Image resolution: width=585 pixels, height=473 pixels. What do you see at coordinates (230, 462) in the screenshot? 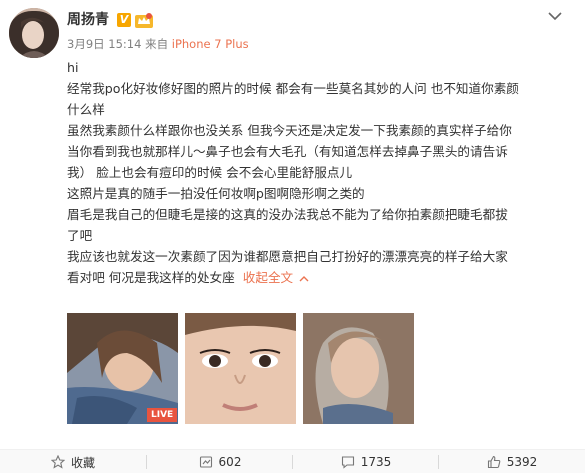
I see `repost-count: 602` at bounding box center [230, 462].